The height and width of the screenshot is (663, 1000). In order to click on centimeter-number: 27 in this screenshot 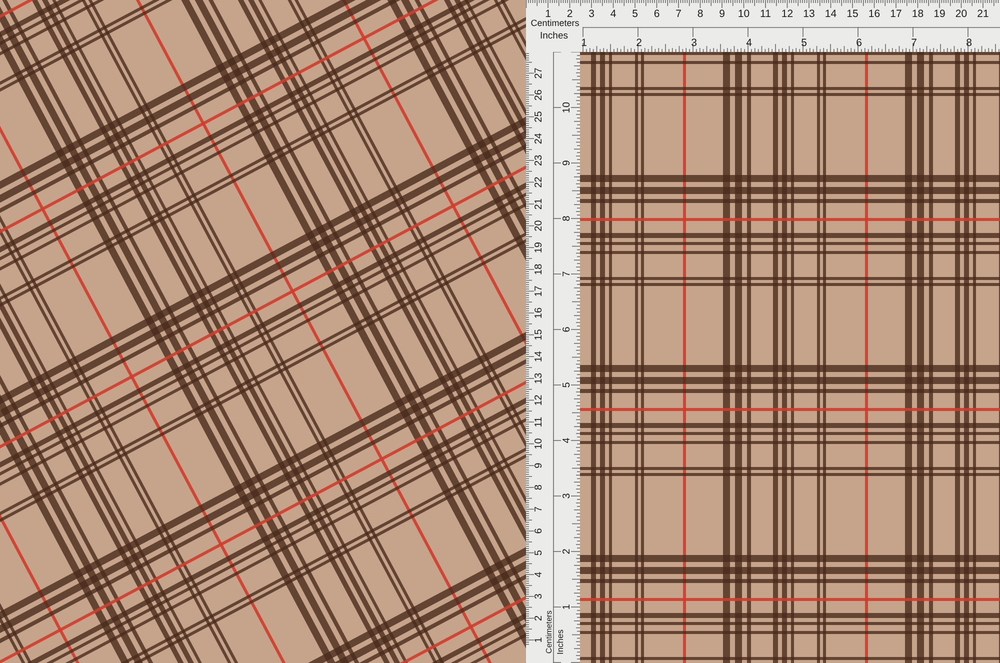, I will do `click(539, 73)`.